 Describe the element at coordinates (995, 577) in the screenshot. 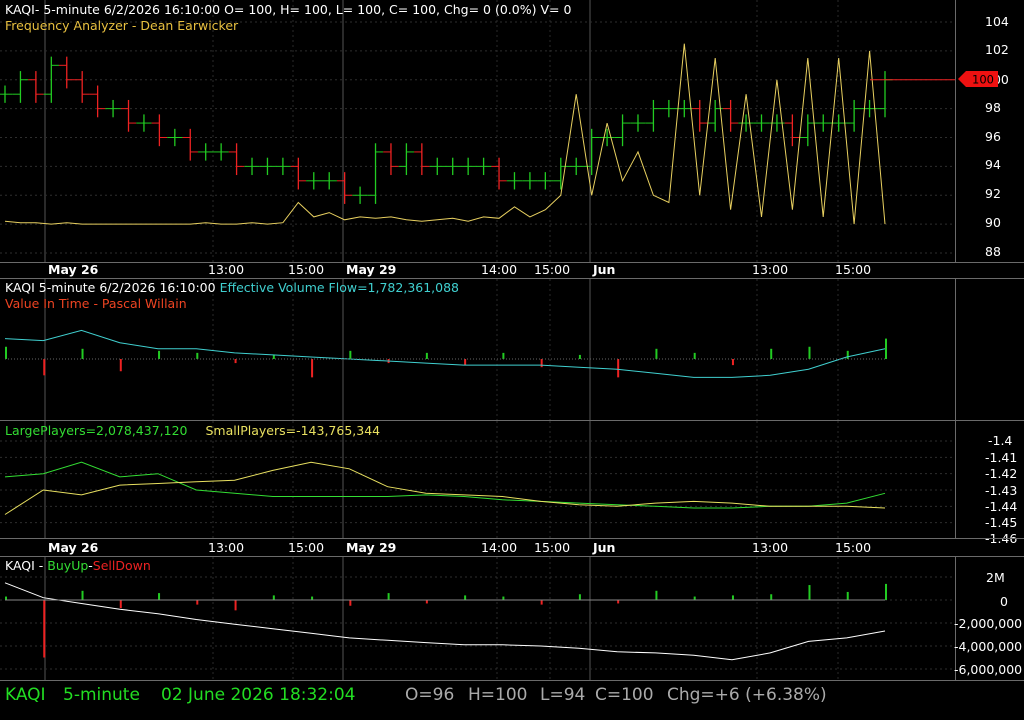

I see `y-tick: 2M` at that location.